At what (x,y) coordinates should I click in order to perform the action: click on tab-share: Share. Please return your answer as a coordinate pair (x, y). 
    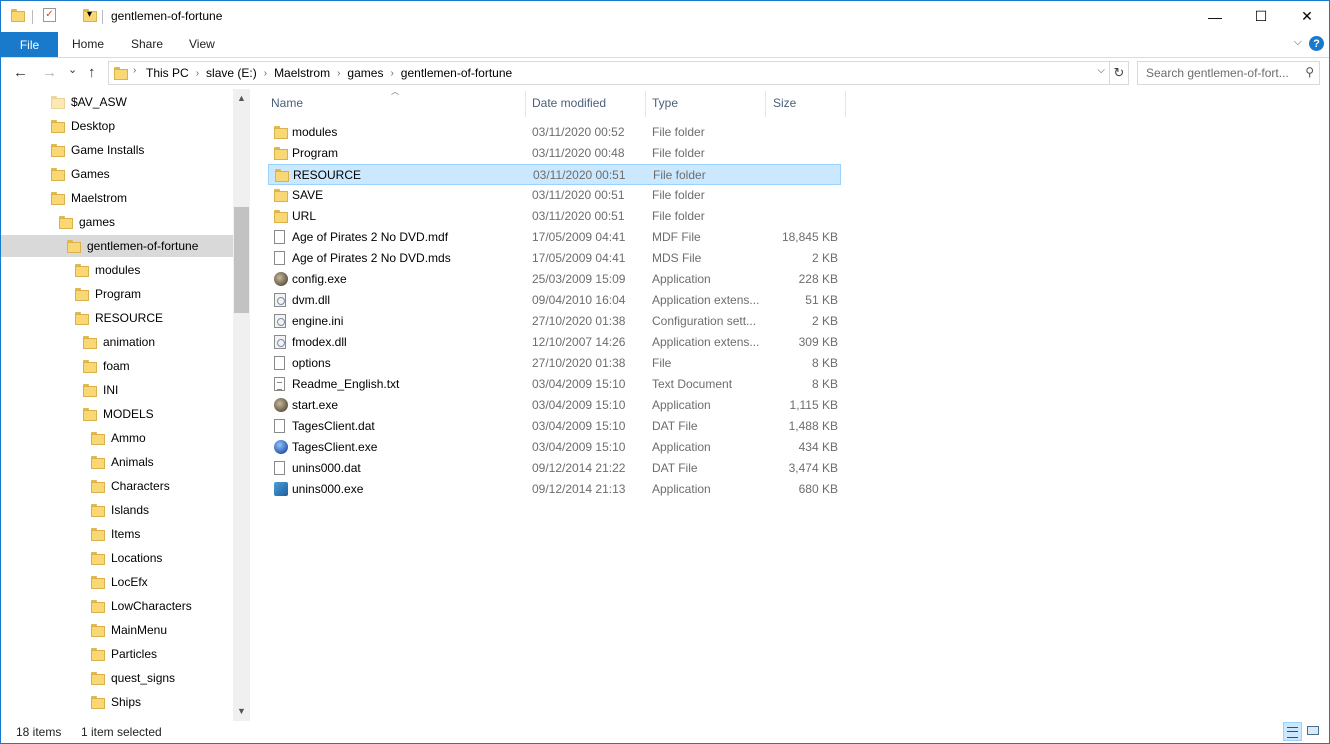
    Looking at the image, I should click on (147, 44).